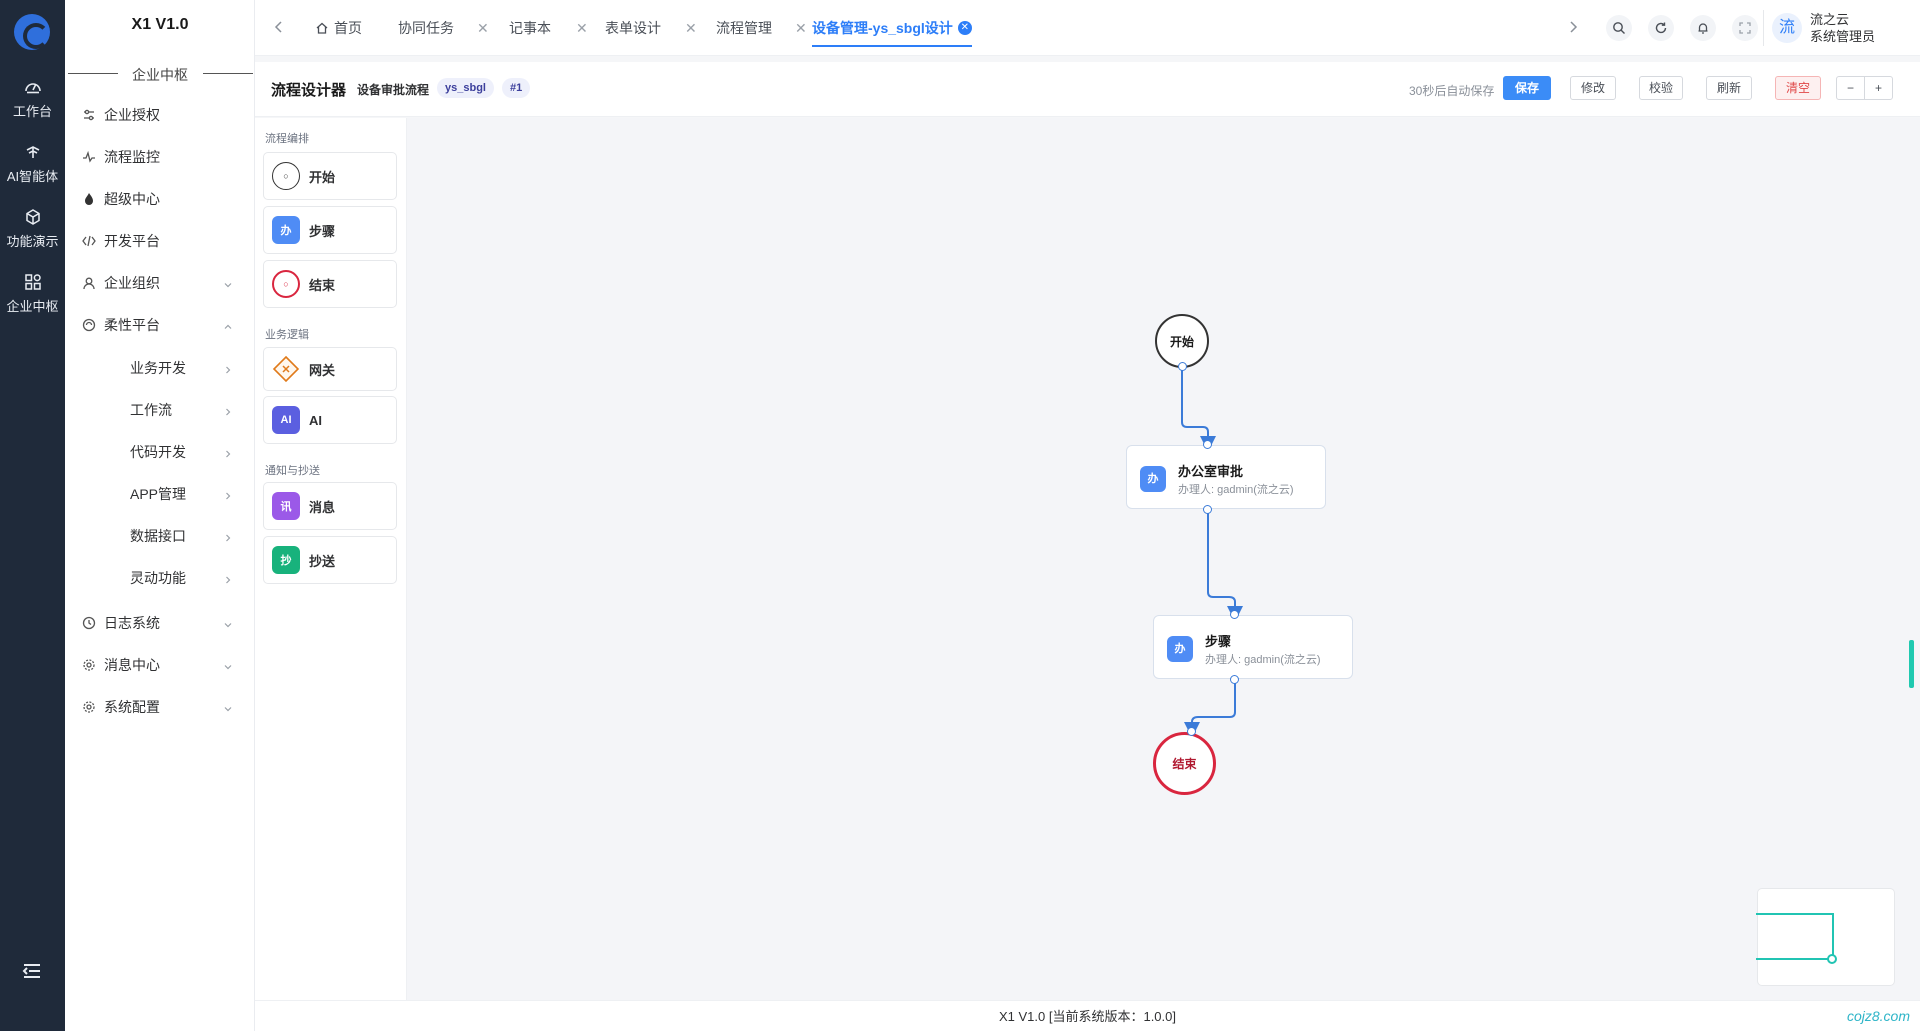 The height and width of the screenshot is (1031, 1920). I want to click on save-button: 保存, so click(1527, 88).